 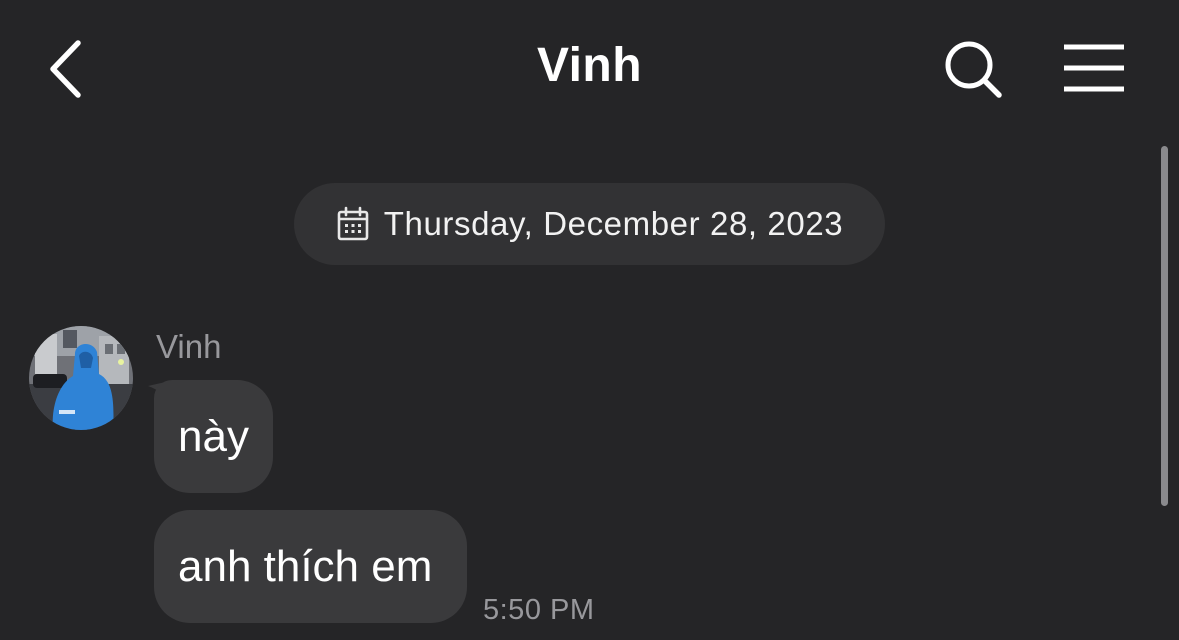 I want to click on message-bubble: anh thích em, so click(x=310, y=566).